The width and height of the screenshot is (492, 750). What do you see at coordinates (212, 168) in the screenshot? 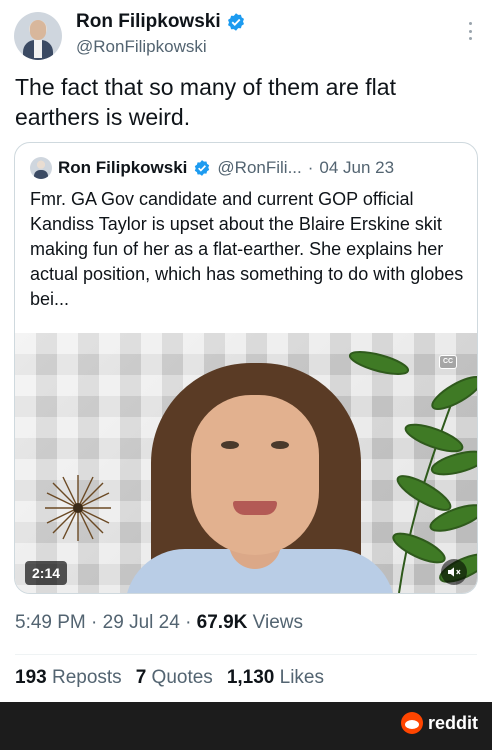
I see `quoted-tweet-header: Ron Filipkowski @RonFili... · 04 Jun 23` at bounding box center [212, 168].